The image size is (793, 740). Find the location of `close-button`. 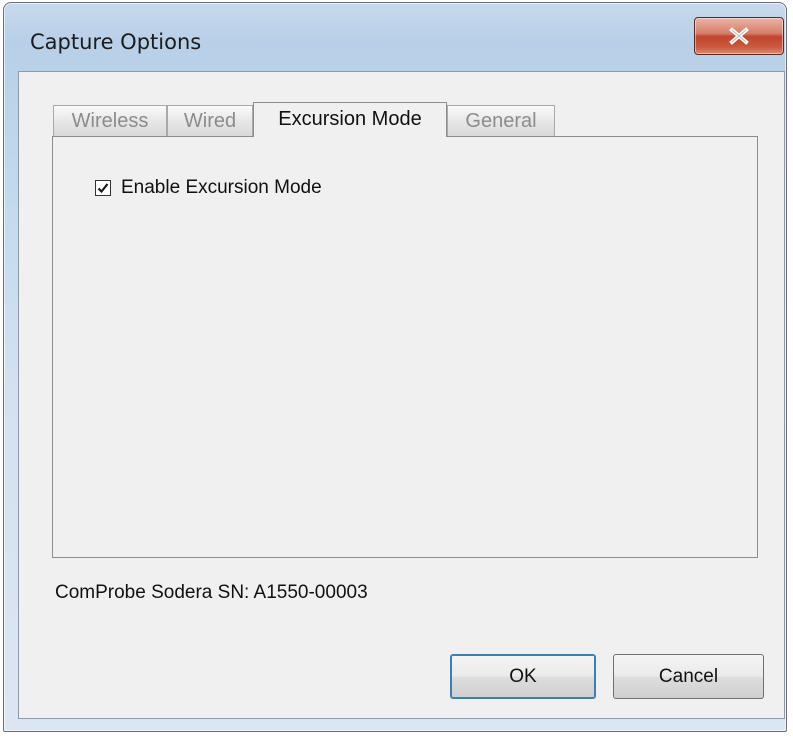

close-button is located at coordinates (739, 36).